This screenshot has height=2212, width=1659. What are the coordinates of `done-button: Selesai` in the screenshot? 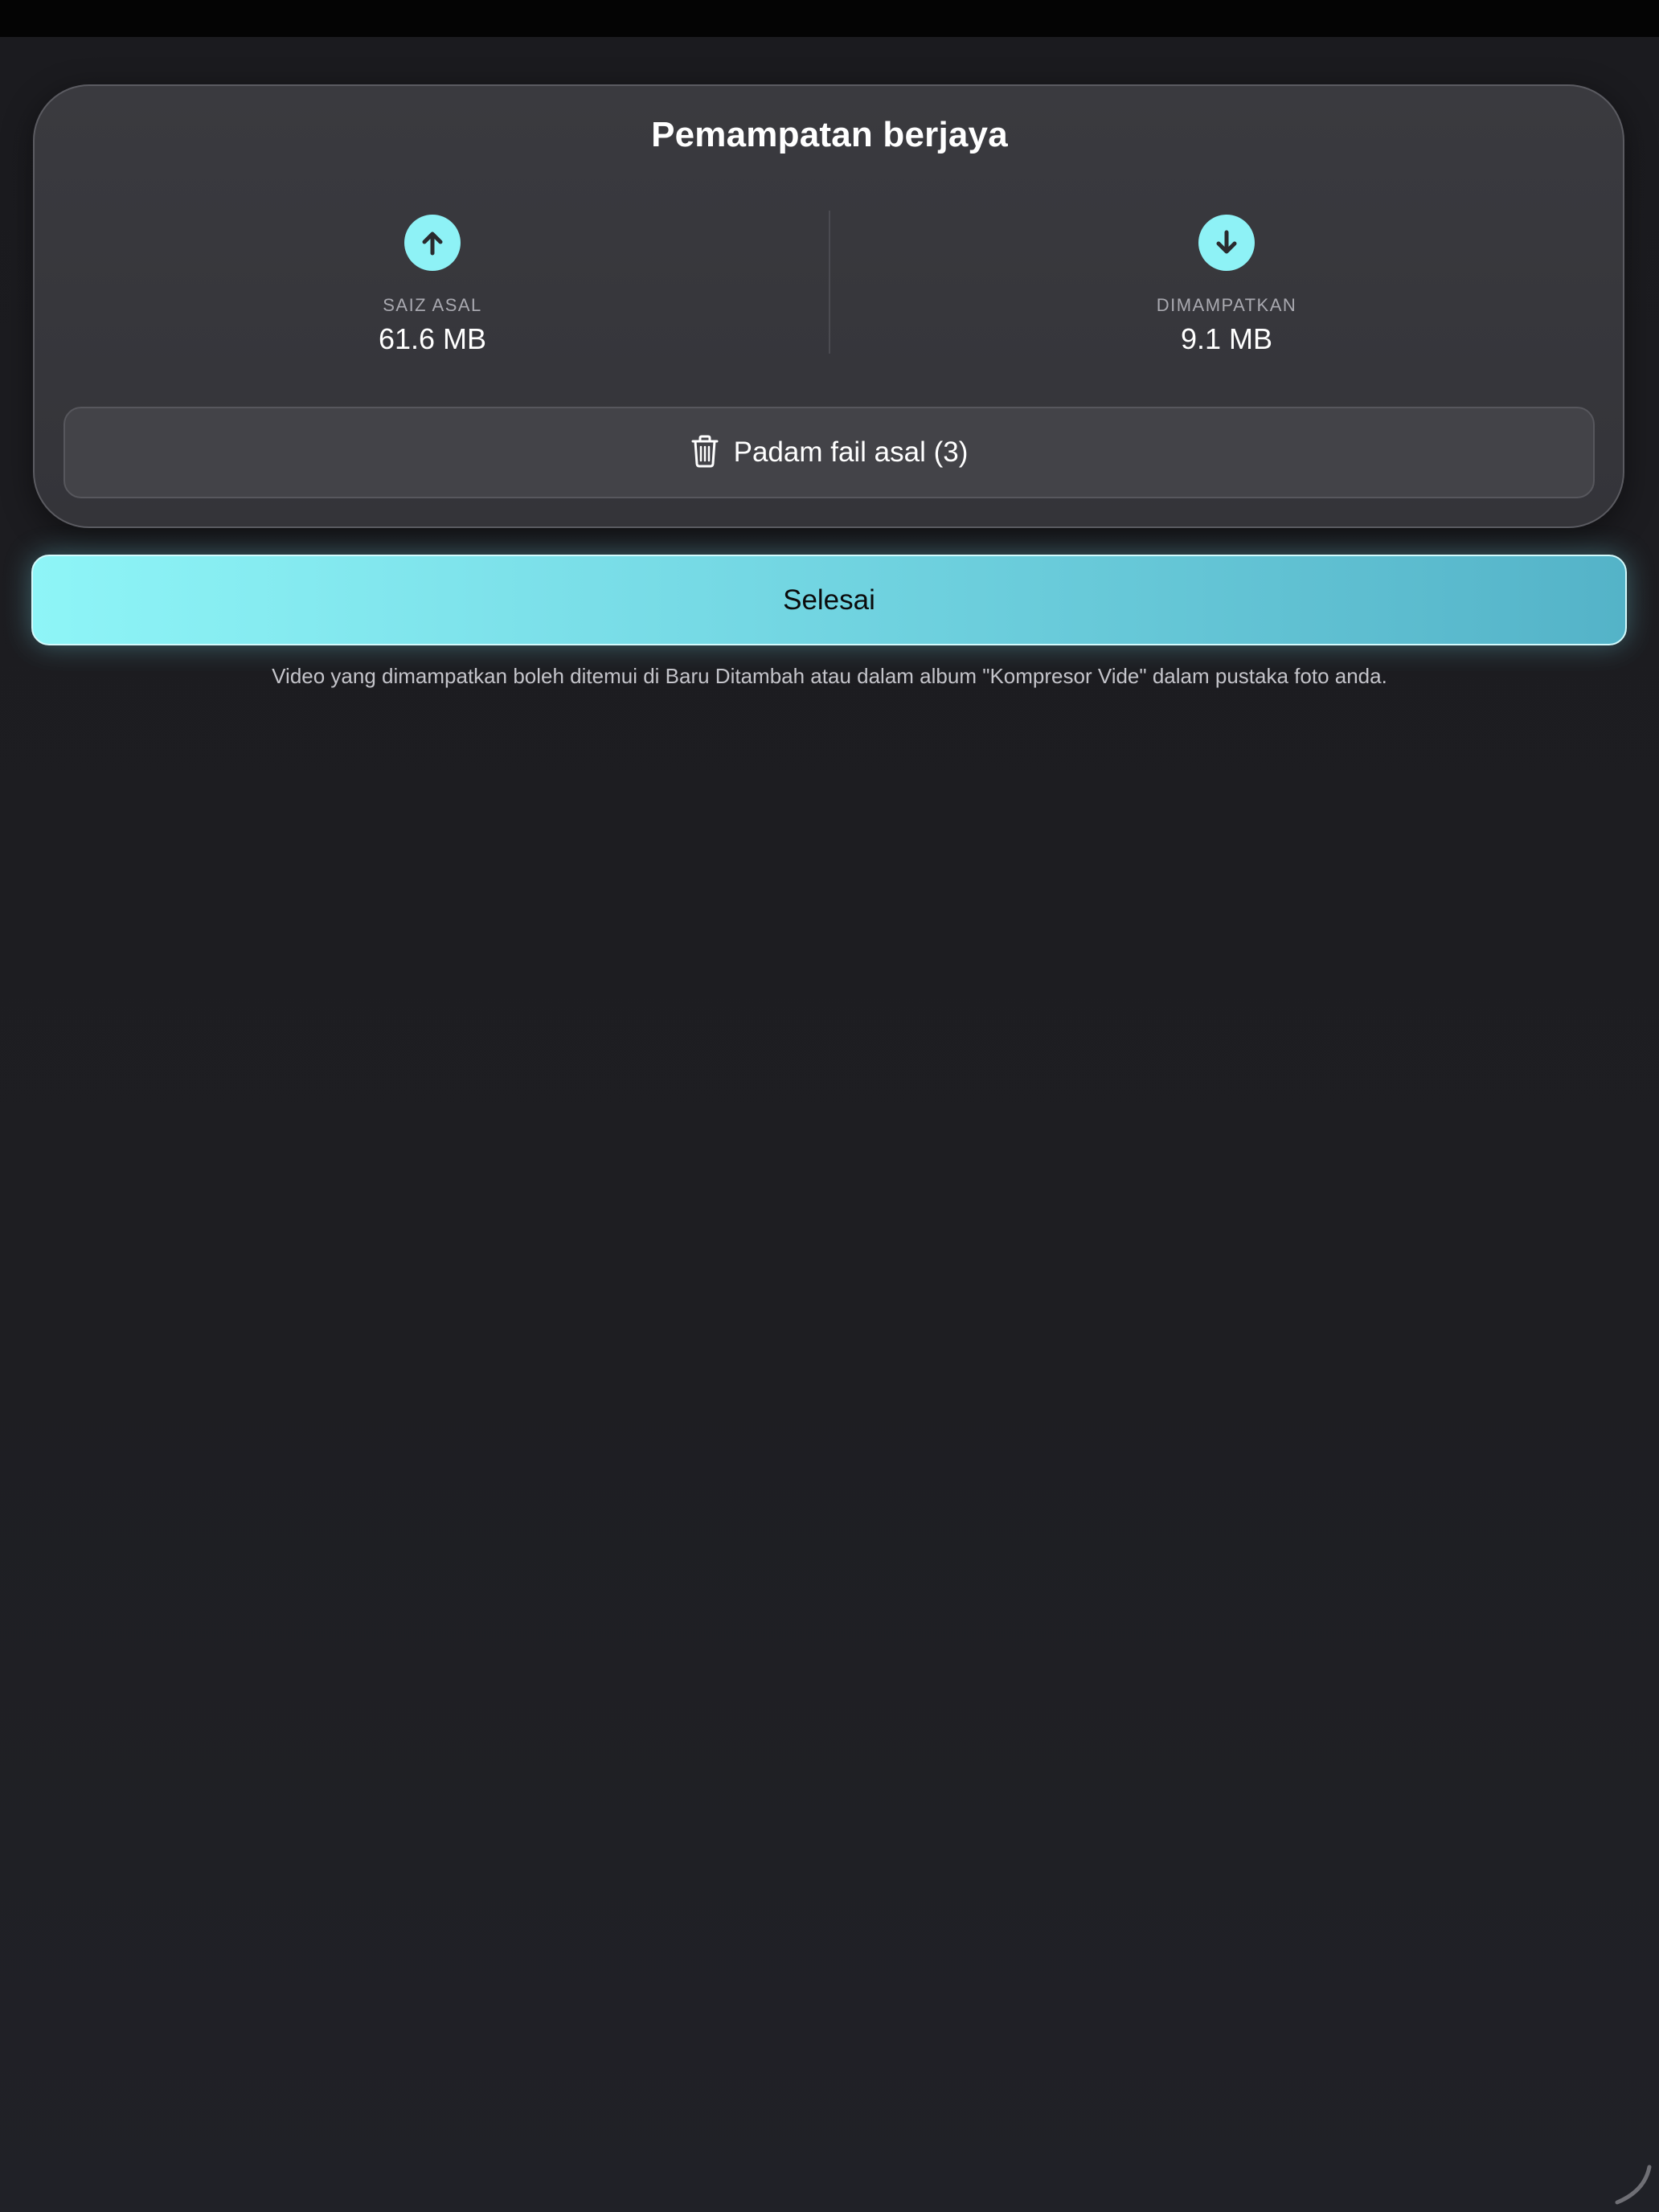 It's located at (829, 600).